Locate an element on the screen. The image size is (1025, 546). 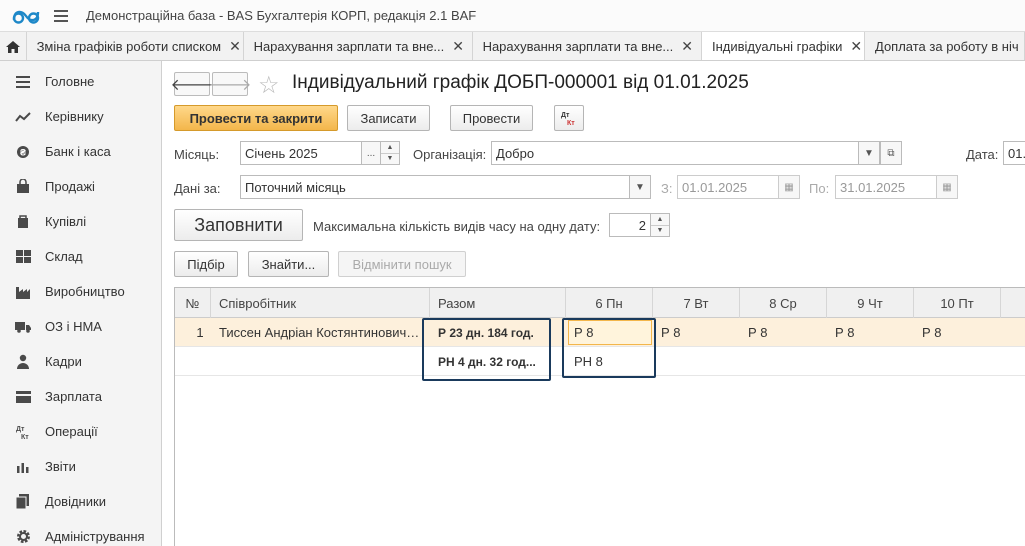
bas-logo-icon is located at coordinates (26, 16).